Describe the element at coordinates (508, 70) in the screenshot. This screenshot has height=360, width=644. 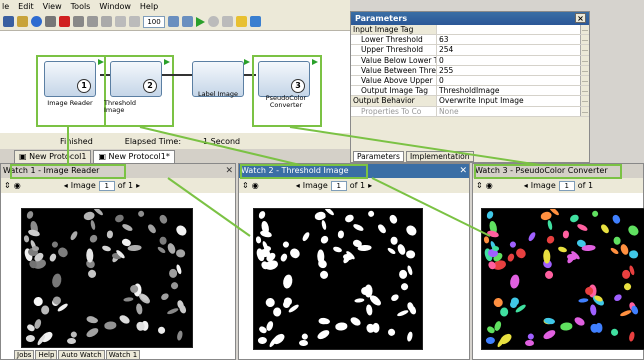
I see `parameter-value: 255` at that location.